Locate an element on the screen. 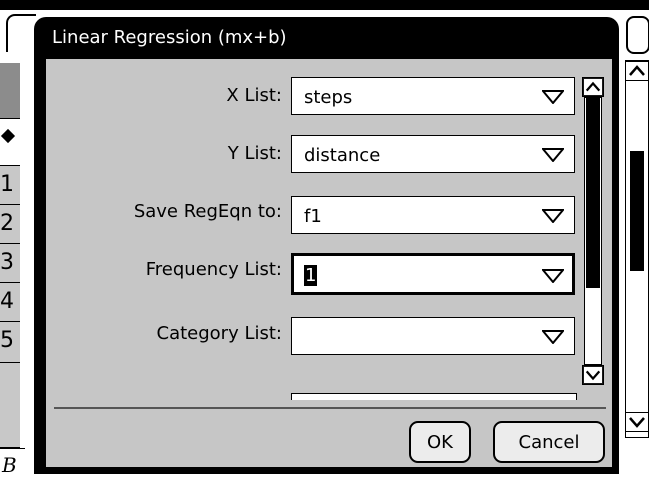 Image resolution: width=649 pixels, height=486 pixels. row-header: 1 is located at coordinates (10, 185).